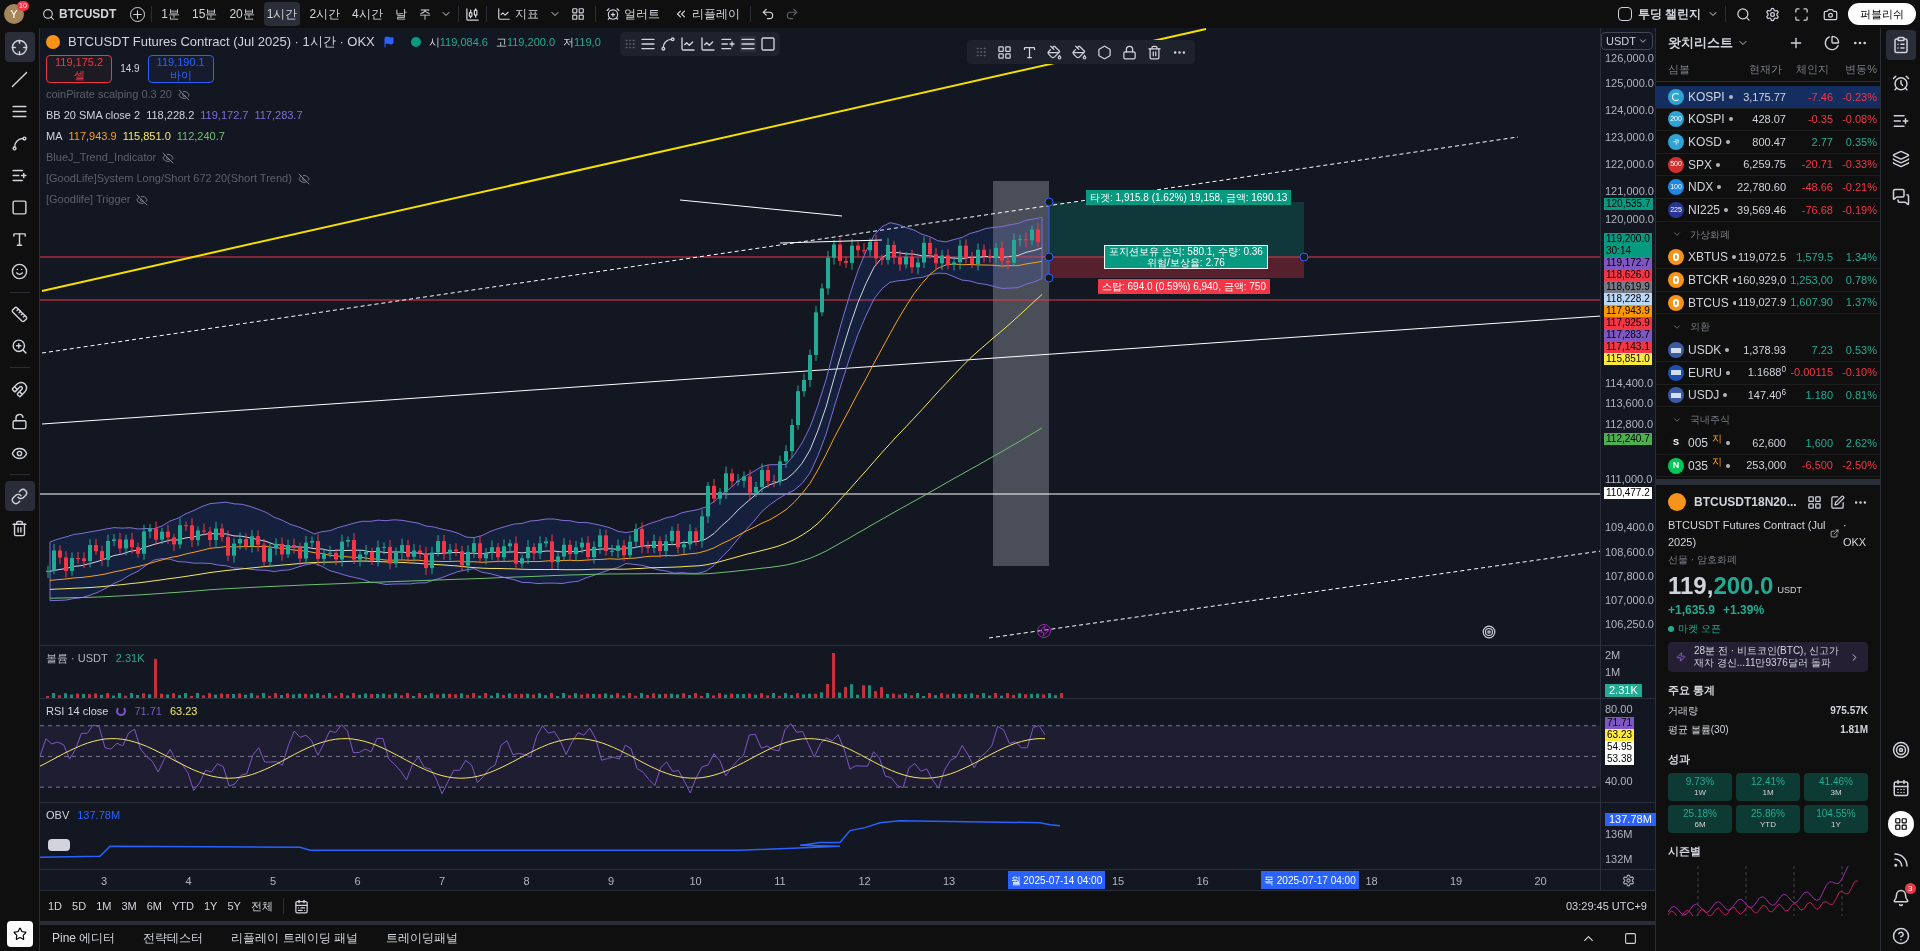 The image size is (1920, 951). I want to click on watchlist-row: N 035 지 253,000 -6,500 -2.50%, so click(1768, 466).